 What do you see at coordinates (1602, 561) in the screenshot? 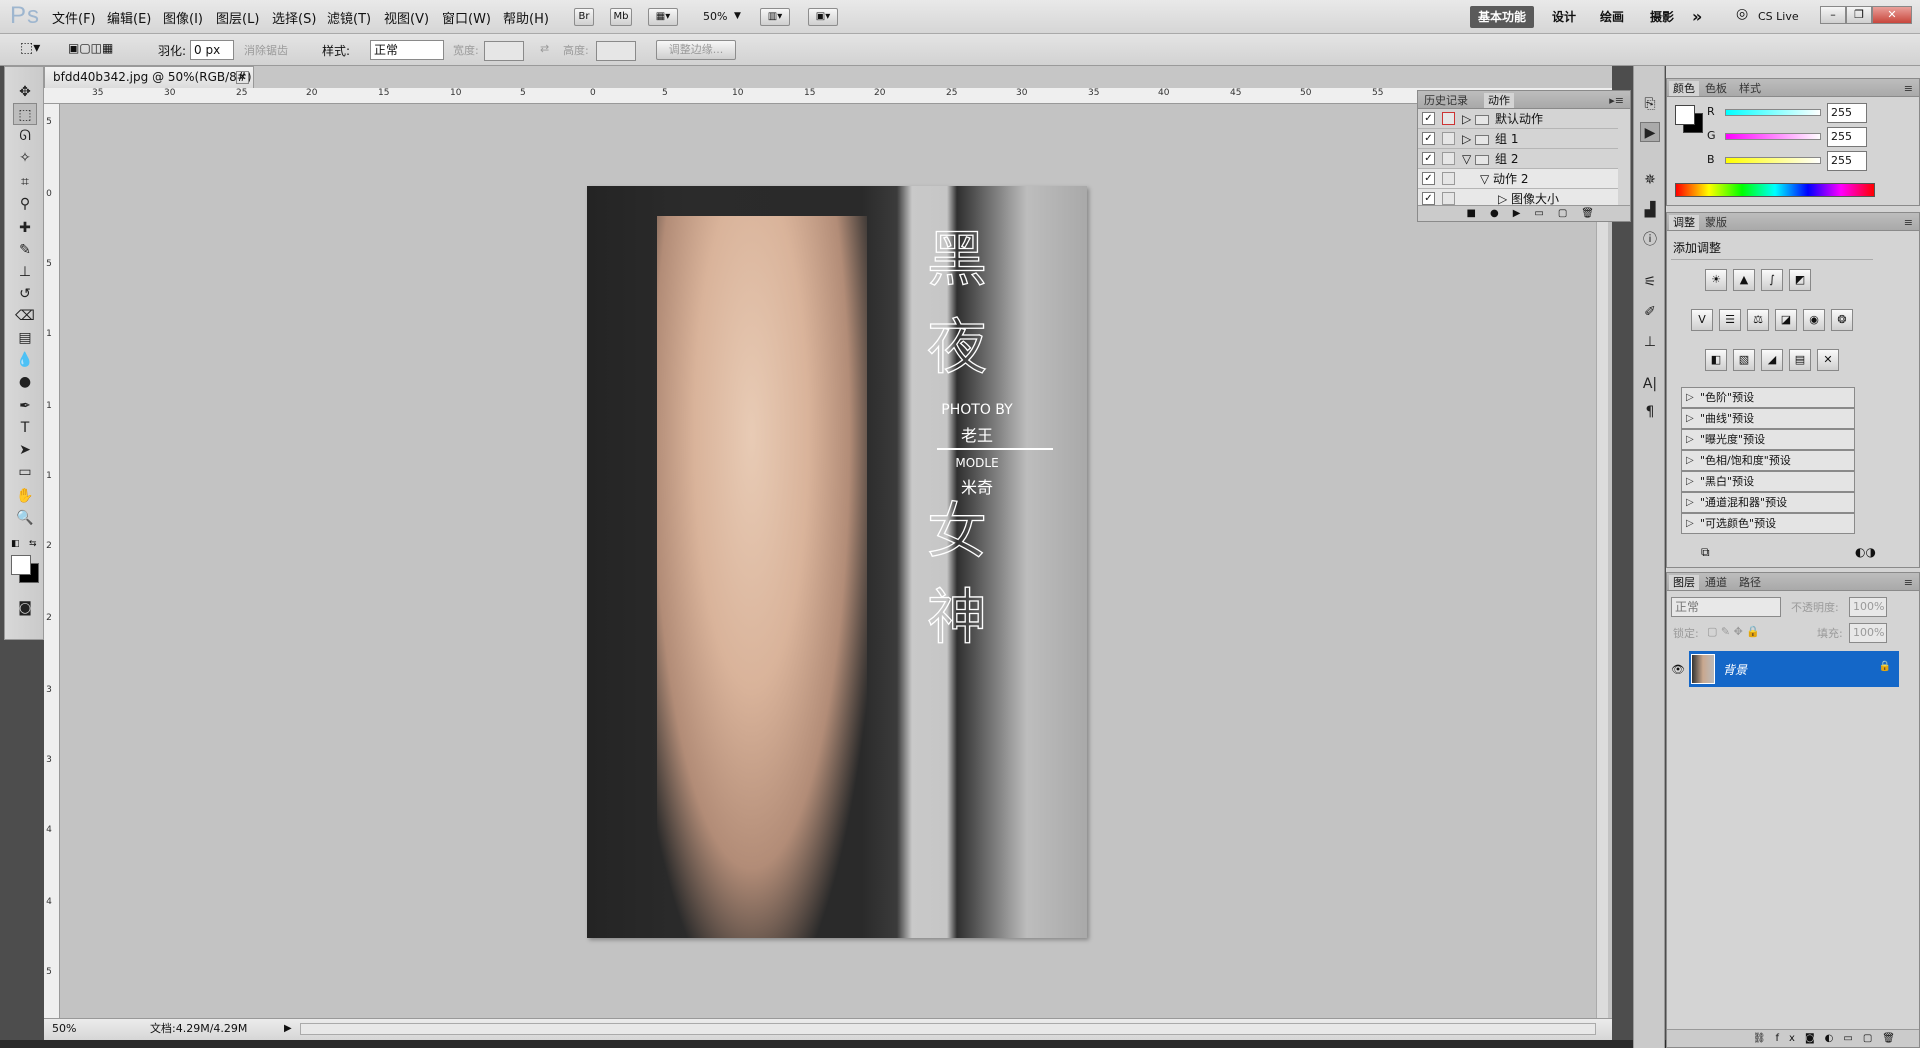
I see `vertical-scrollbar` at bounding box center [1602, 561].